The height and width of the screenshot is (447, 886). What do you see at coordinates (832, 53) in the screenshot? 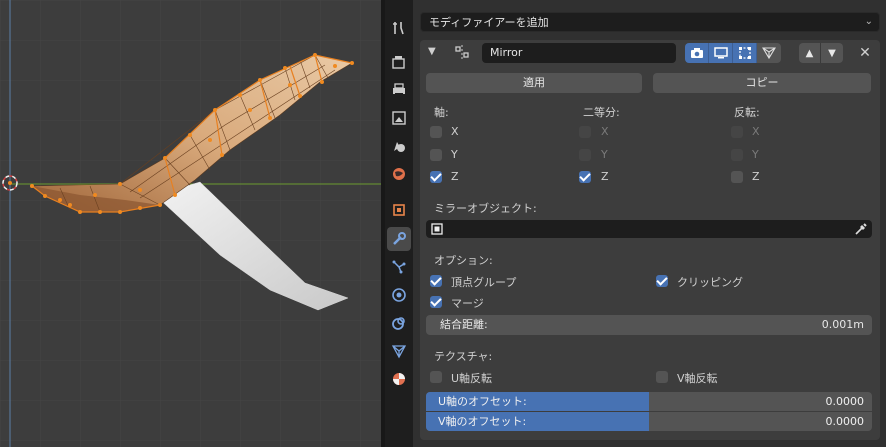
I see `move-down-icon: ▼` at bounding box center [832, 53].